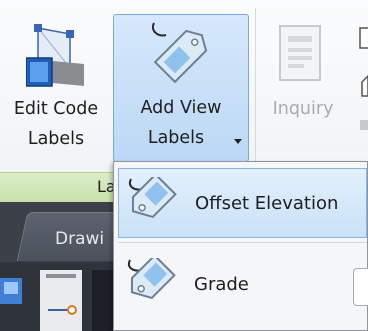  Describe the element at coordinates (56, 139) in the screenshot. I see `edit-code-labels-line2: Labels` at that location.